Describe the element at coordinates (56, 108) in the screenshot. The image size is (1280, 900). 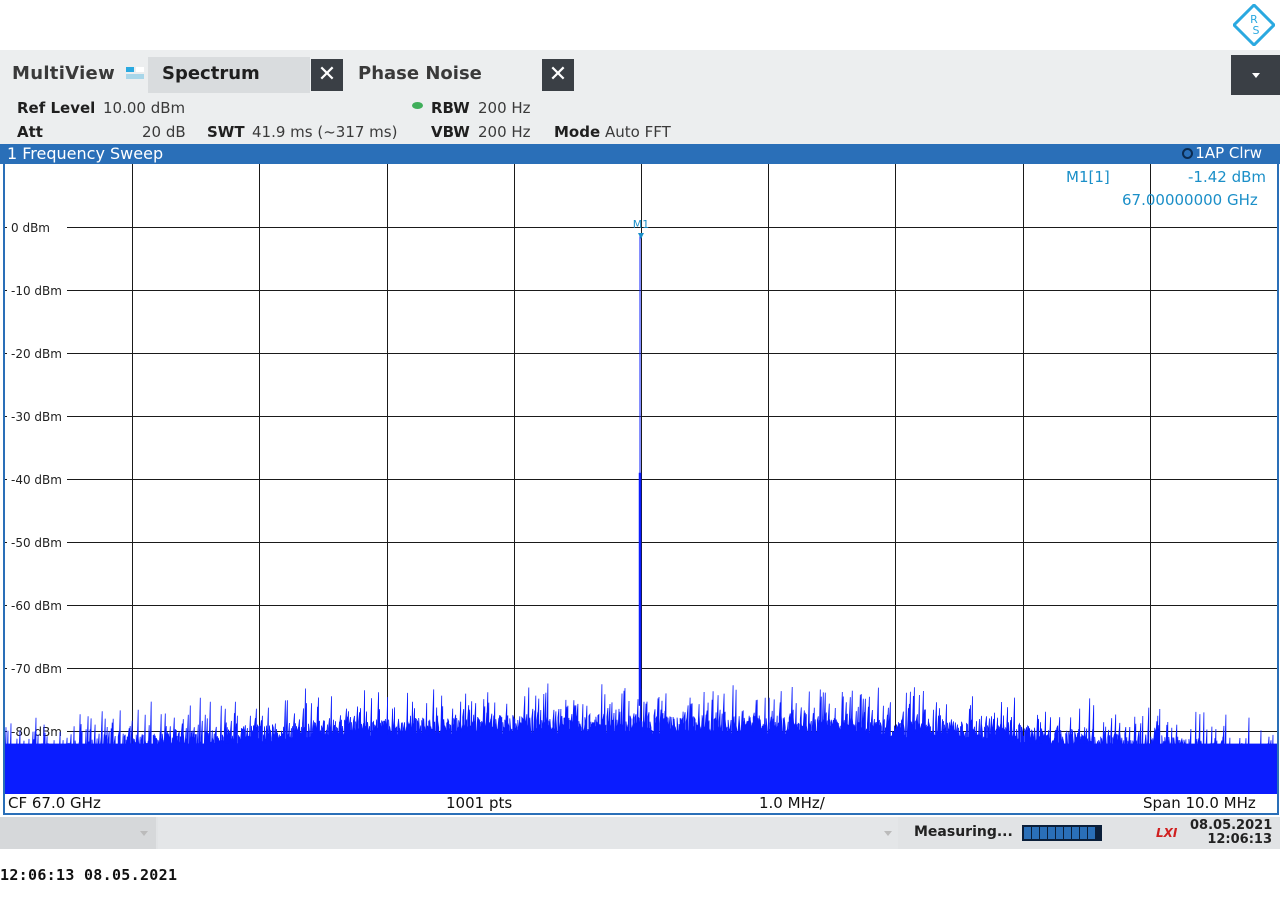
I see `ref-level-label: Ref Level` at that location.